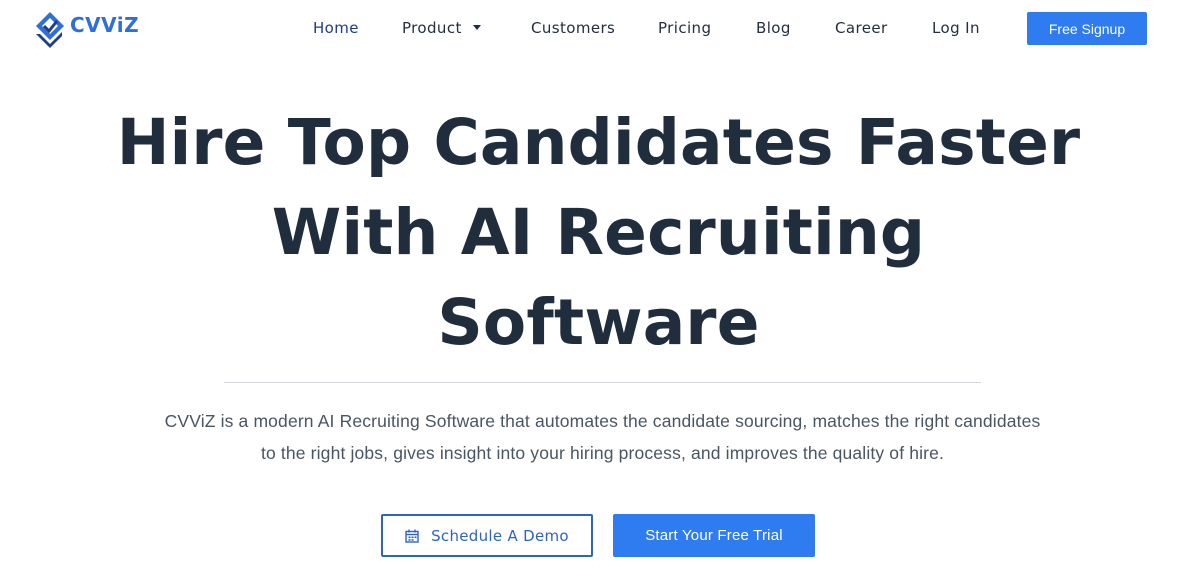 This screenshot has height=580, width=1197. What do you see at coordinates (956, 28) in the screenshot?
I see `nav-login: Log In` at bounding box center [956, 28].